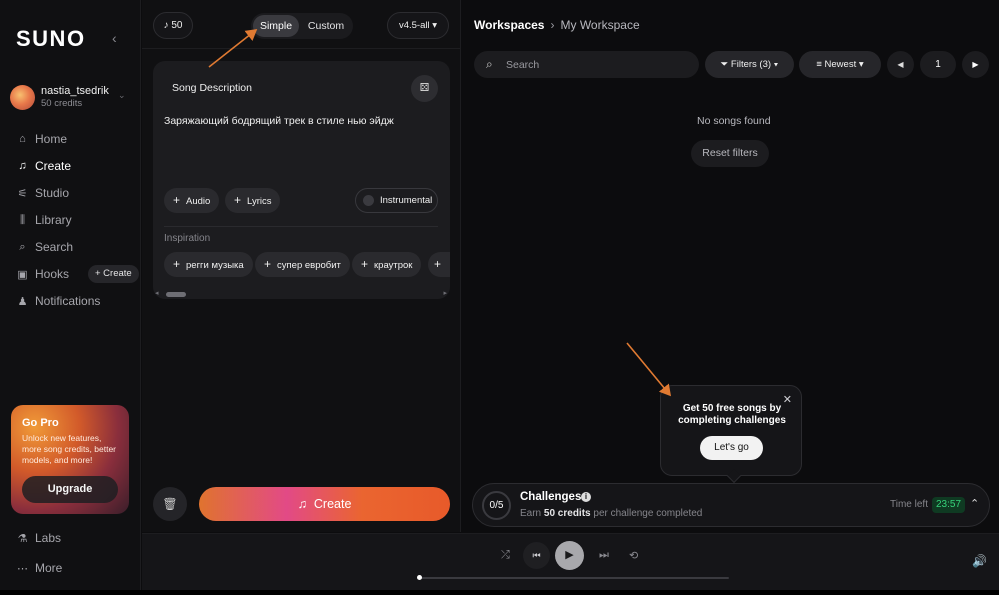 This screenshot has width=999, height=595. What do you see at coordinates (198, 201) in the screenshot?
I see `chip-label: Audio` at bounding box center [198, 201].